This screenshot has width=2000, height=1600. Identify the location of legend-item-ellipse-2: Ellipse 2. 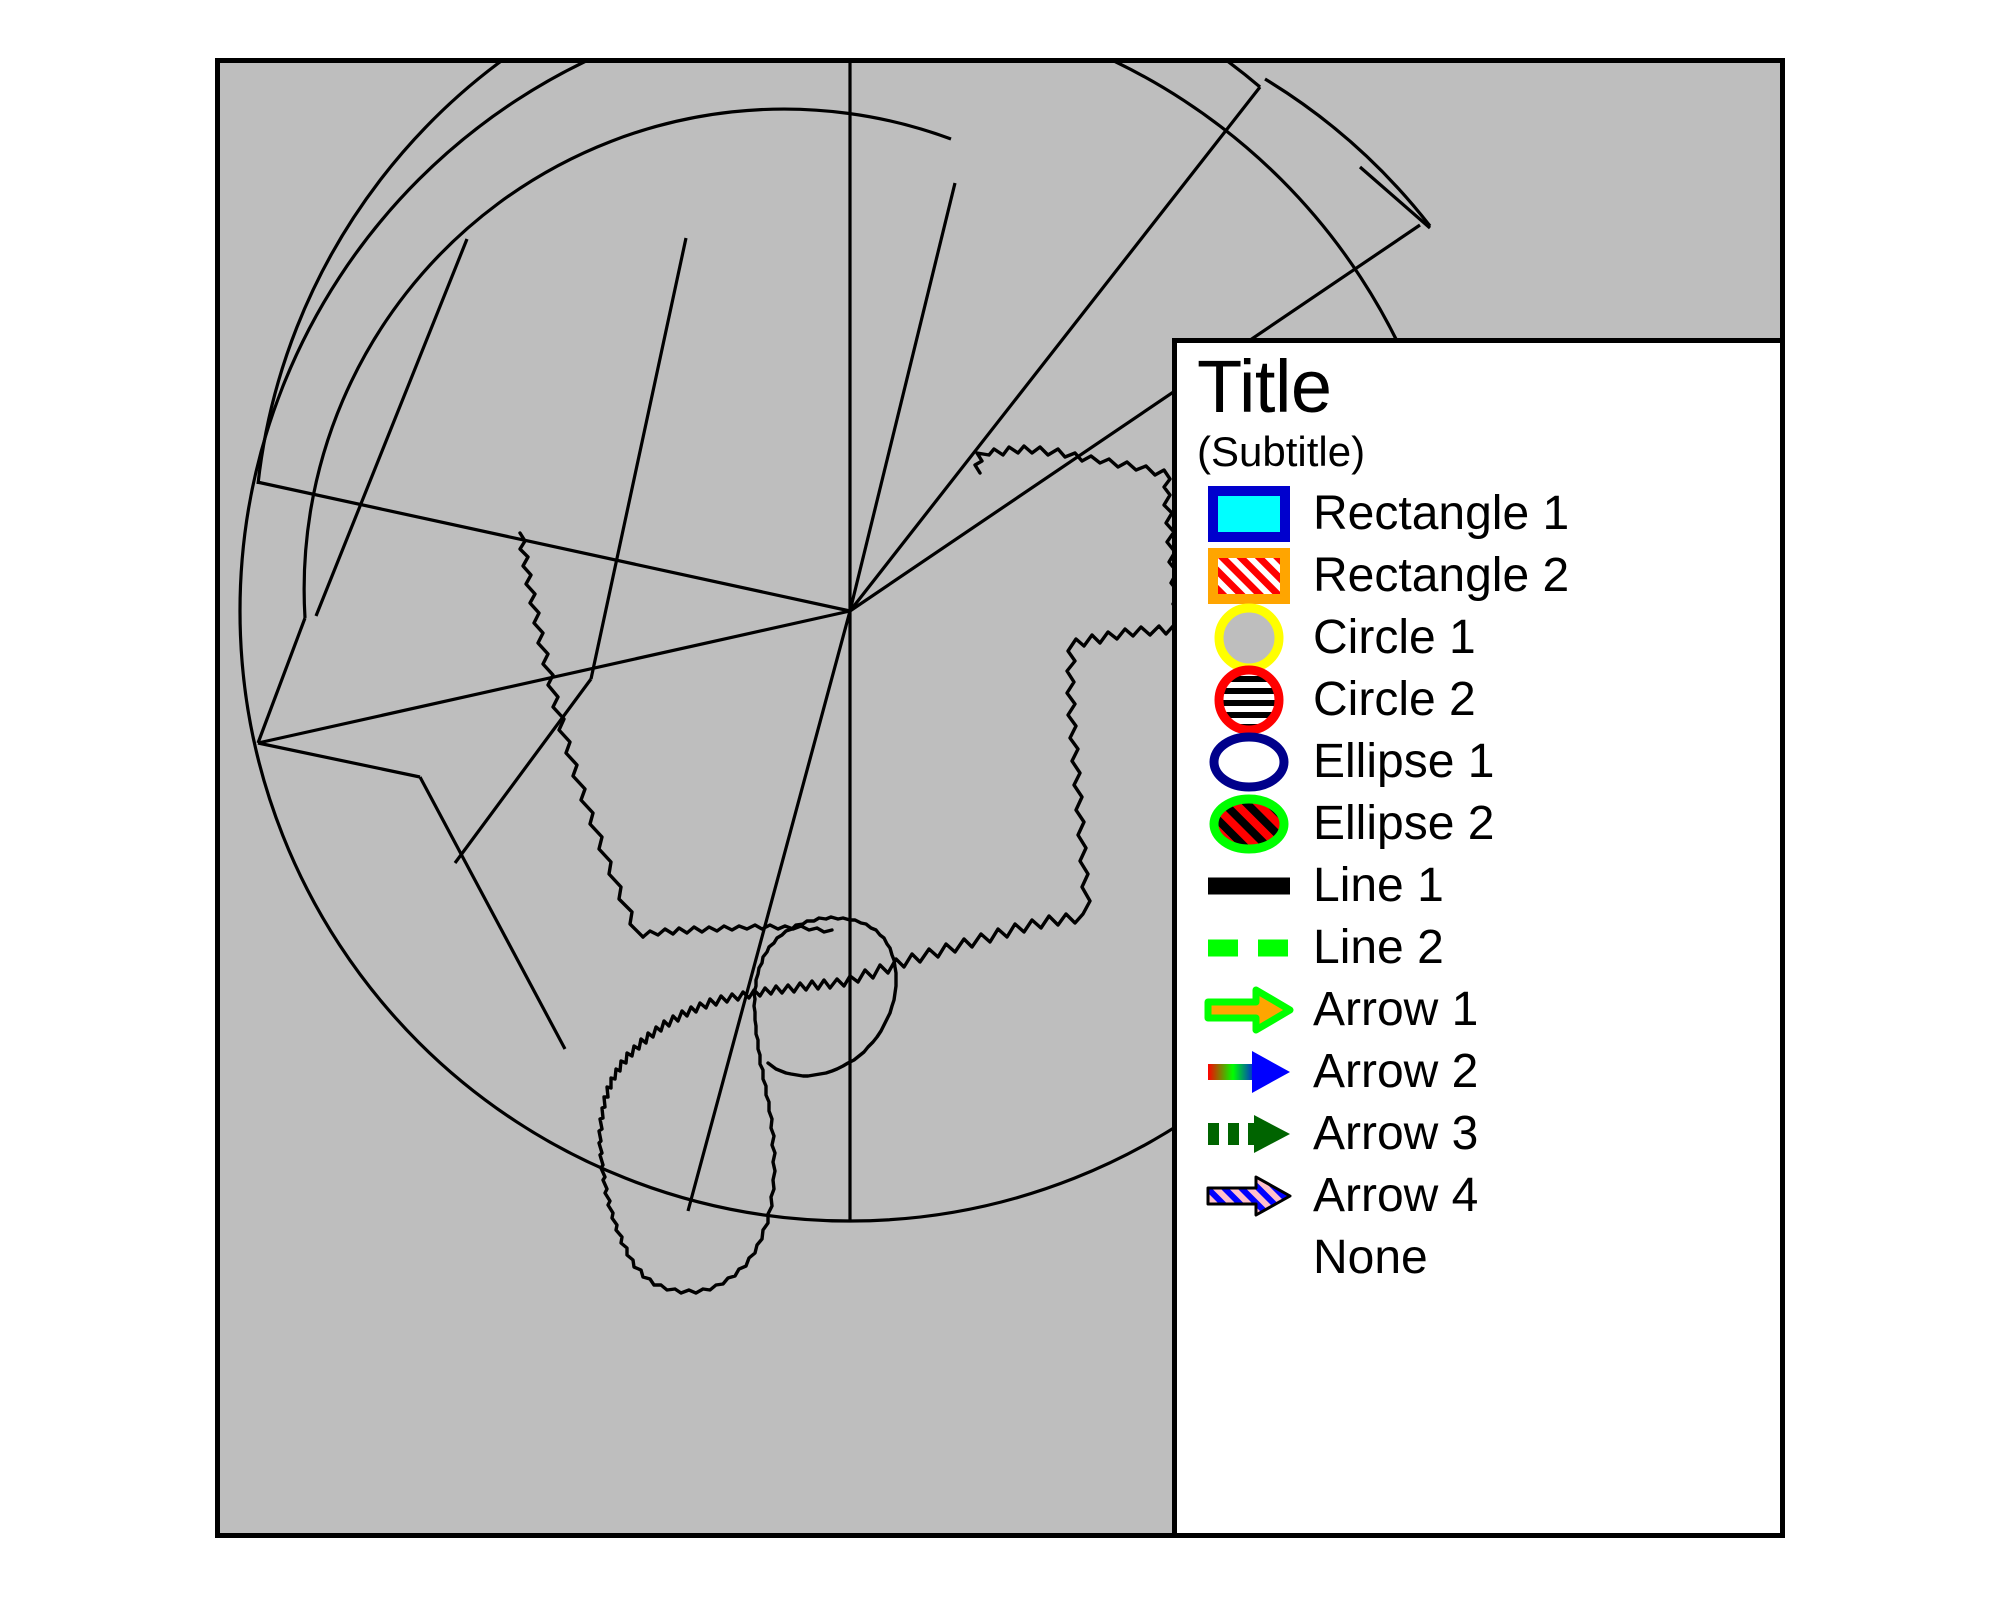
(1487, 824).